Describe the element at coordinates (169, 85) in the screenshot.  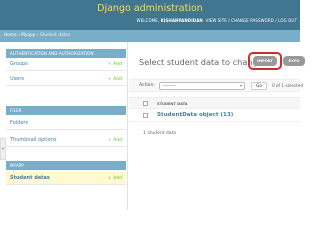
I see `action-select-value: ---------` at that location.